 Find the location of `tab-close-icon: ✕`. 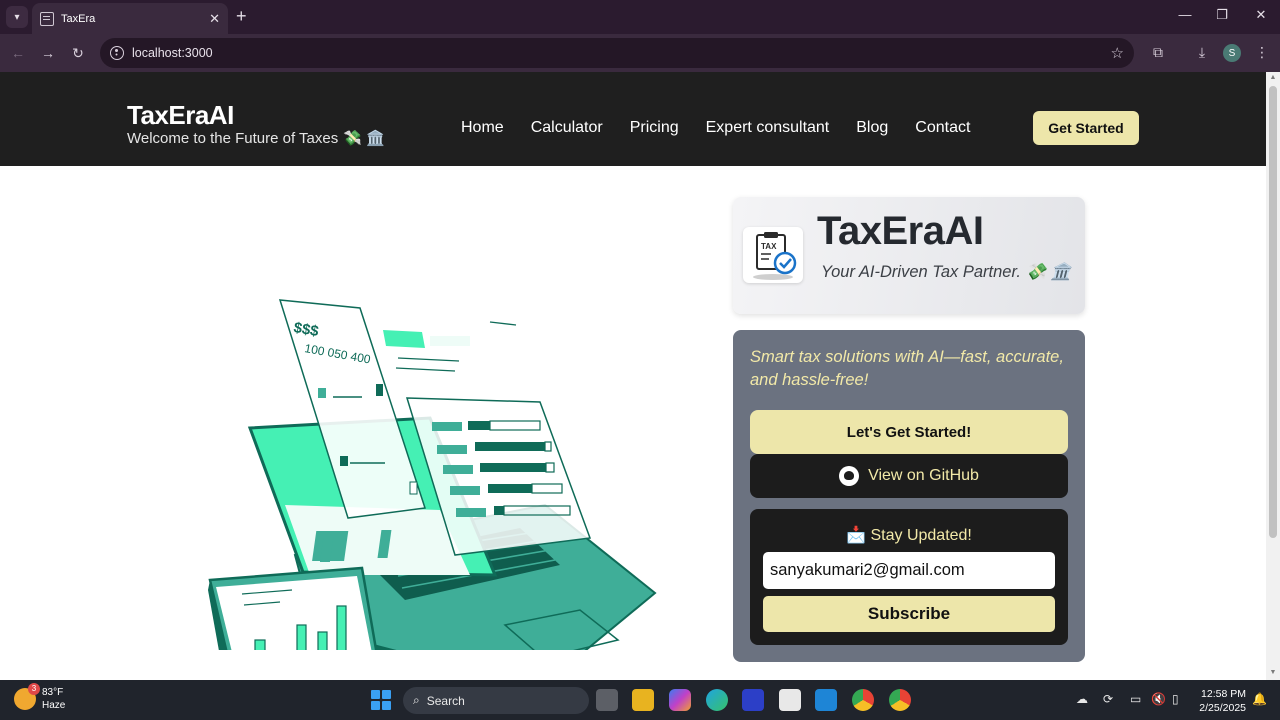

tab-close-icon: ✕ is located at coordinates (214, 19).